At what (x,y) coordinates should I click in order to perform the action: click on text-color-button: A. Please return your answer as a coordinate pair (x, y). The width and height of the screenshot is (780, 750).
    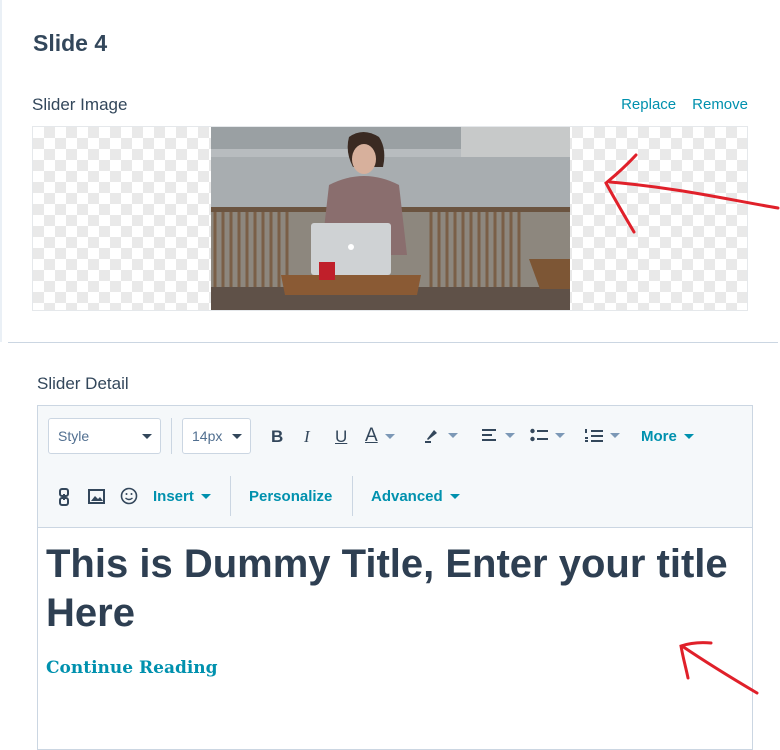
    Looking at the image, I should click on (380, 436).